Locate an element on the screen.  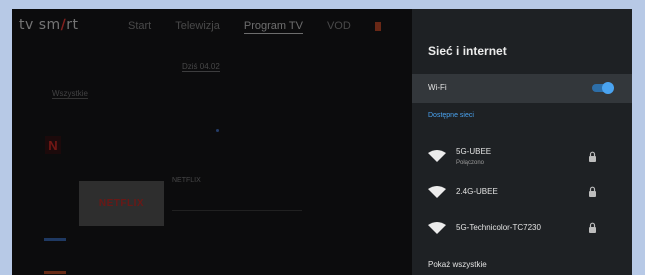
show-all-networks-button: Pokaż wszystkie is located at coordinates (457, 264).